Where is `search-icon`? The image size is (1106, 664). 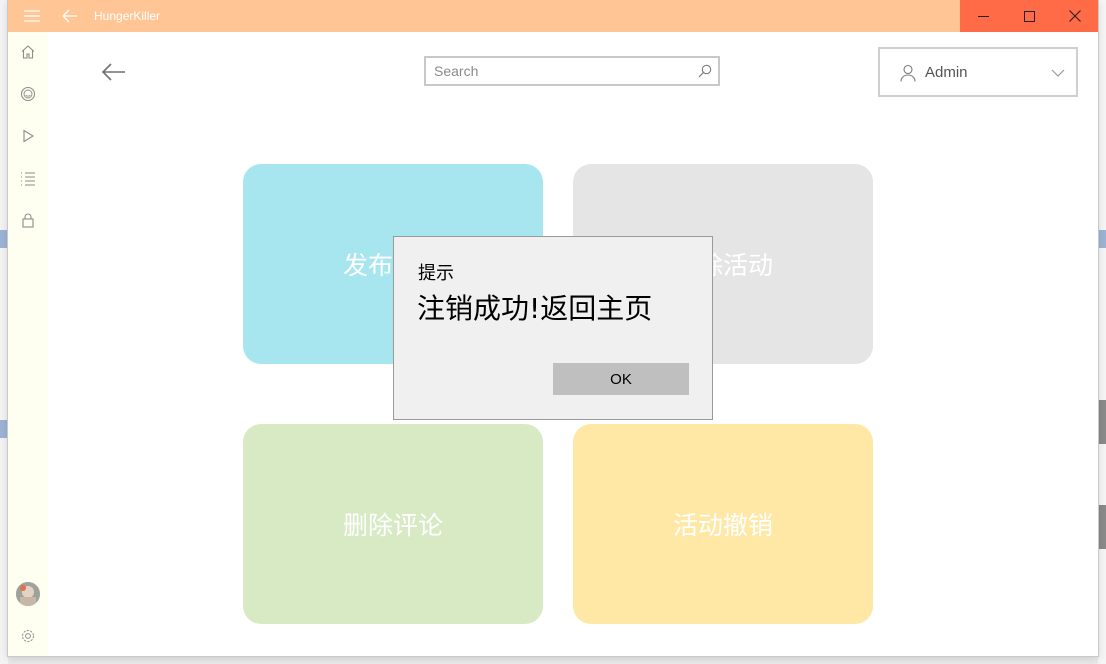 search-icon is located at coordinates (705, 71).